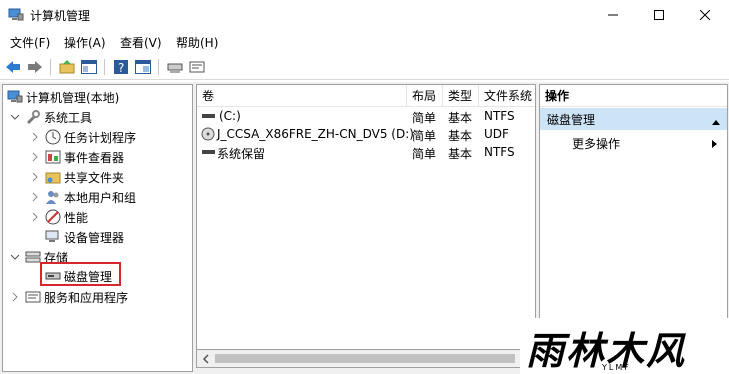  I want to click on actions-section-disk-management: 磁盘管理, so click(633, 119).